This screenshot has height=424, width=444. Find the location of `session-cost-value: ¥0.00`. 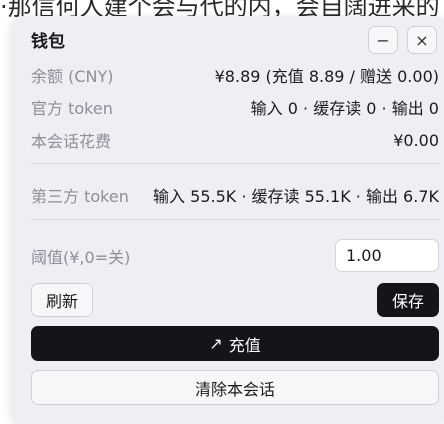

session-cost-value: ¥0.00 is located at coordinates (416, 140).